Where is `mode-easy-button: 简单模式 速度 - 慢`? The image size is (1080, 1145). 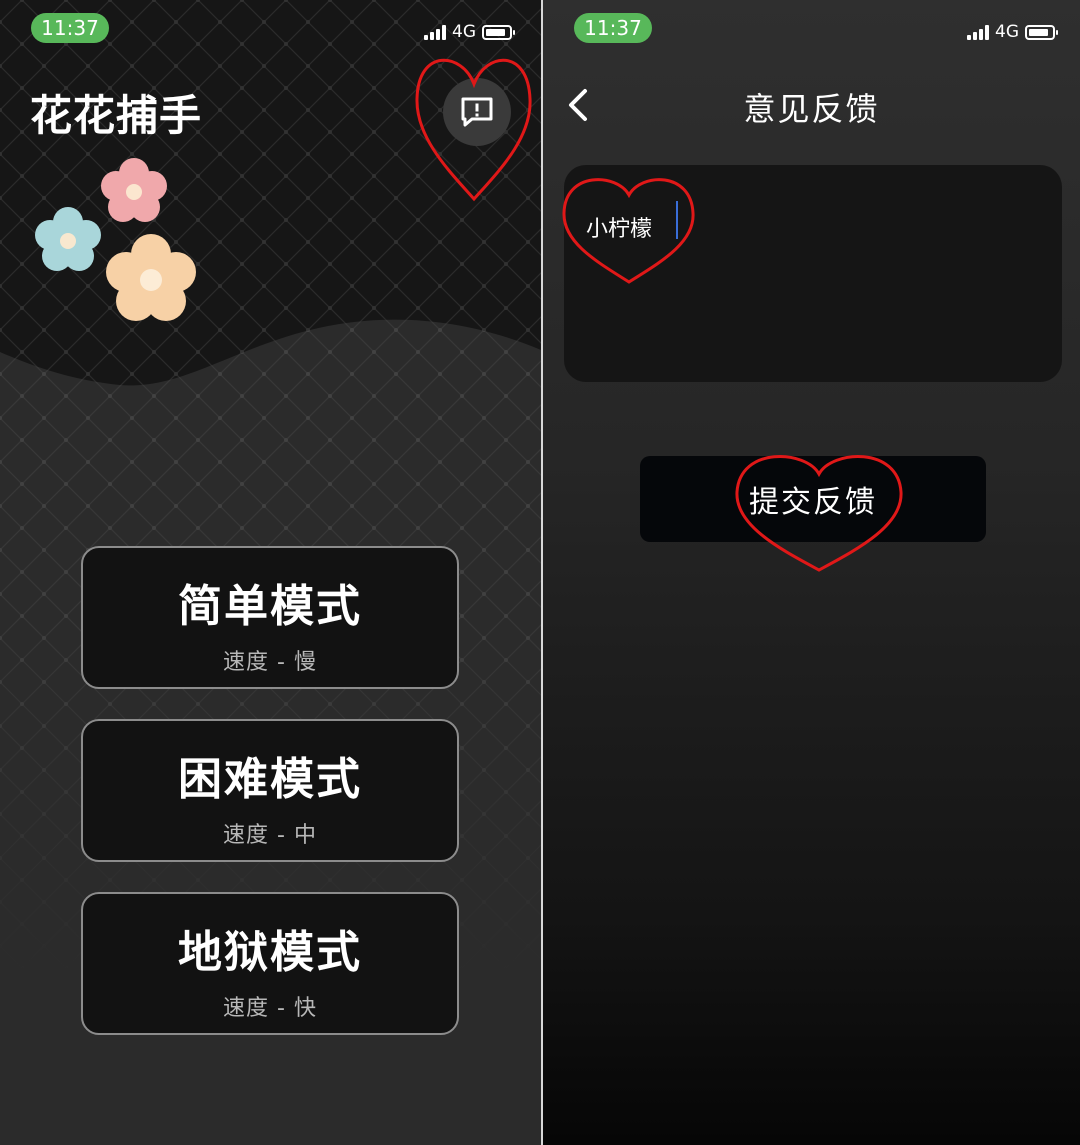 mode-easy-button: 简单模式 速度 - 慢 is located at coordinates (270, 617).